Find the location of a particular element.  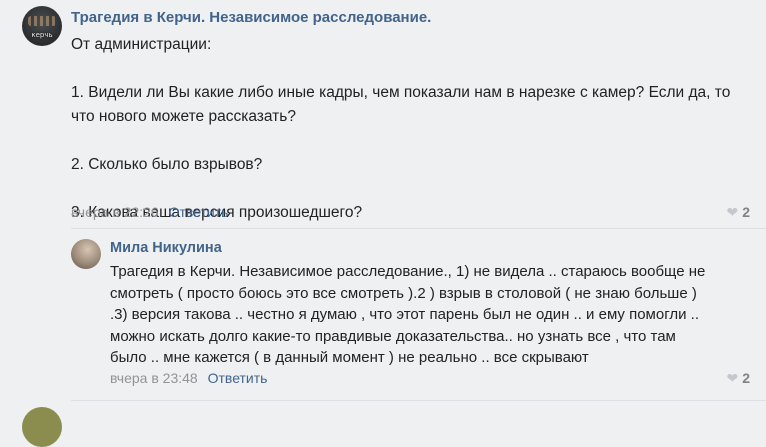

avatar-caption: керчь is located at coordinates (42, 35).